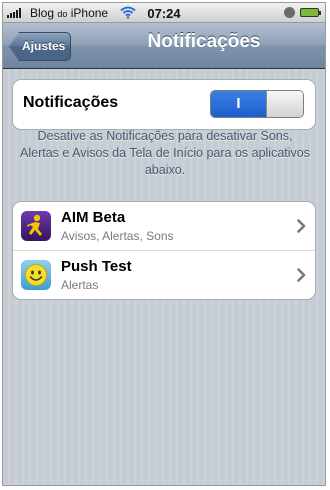 This screenshot has width=330, height=490. I want to click on notifications-group: Notificações I, so click(164, 104).